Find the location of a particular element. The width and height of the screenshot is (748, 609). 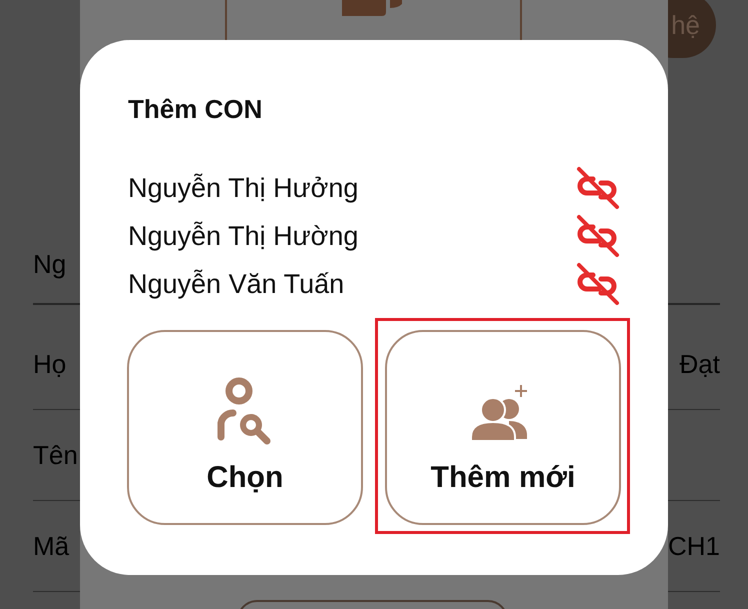

field-value: Đạt is located at coordinates (700, 364).